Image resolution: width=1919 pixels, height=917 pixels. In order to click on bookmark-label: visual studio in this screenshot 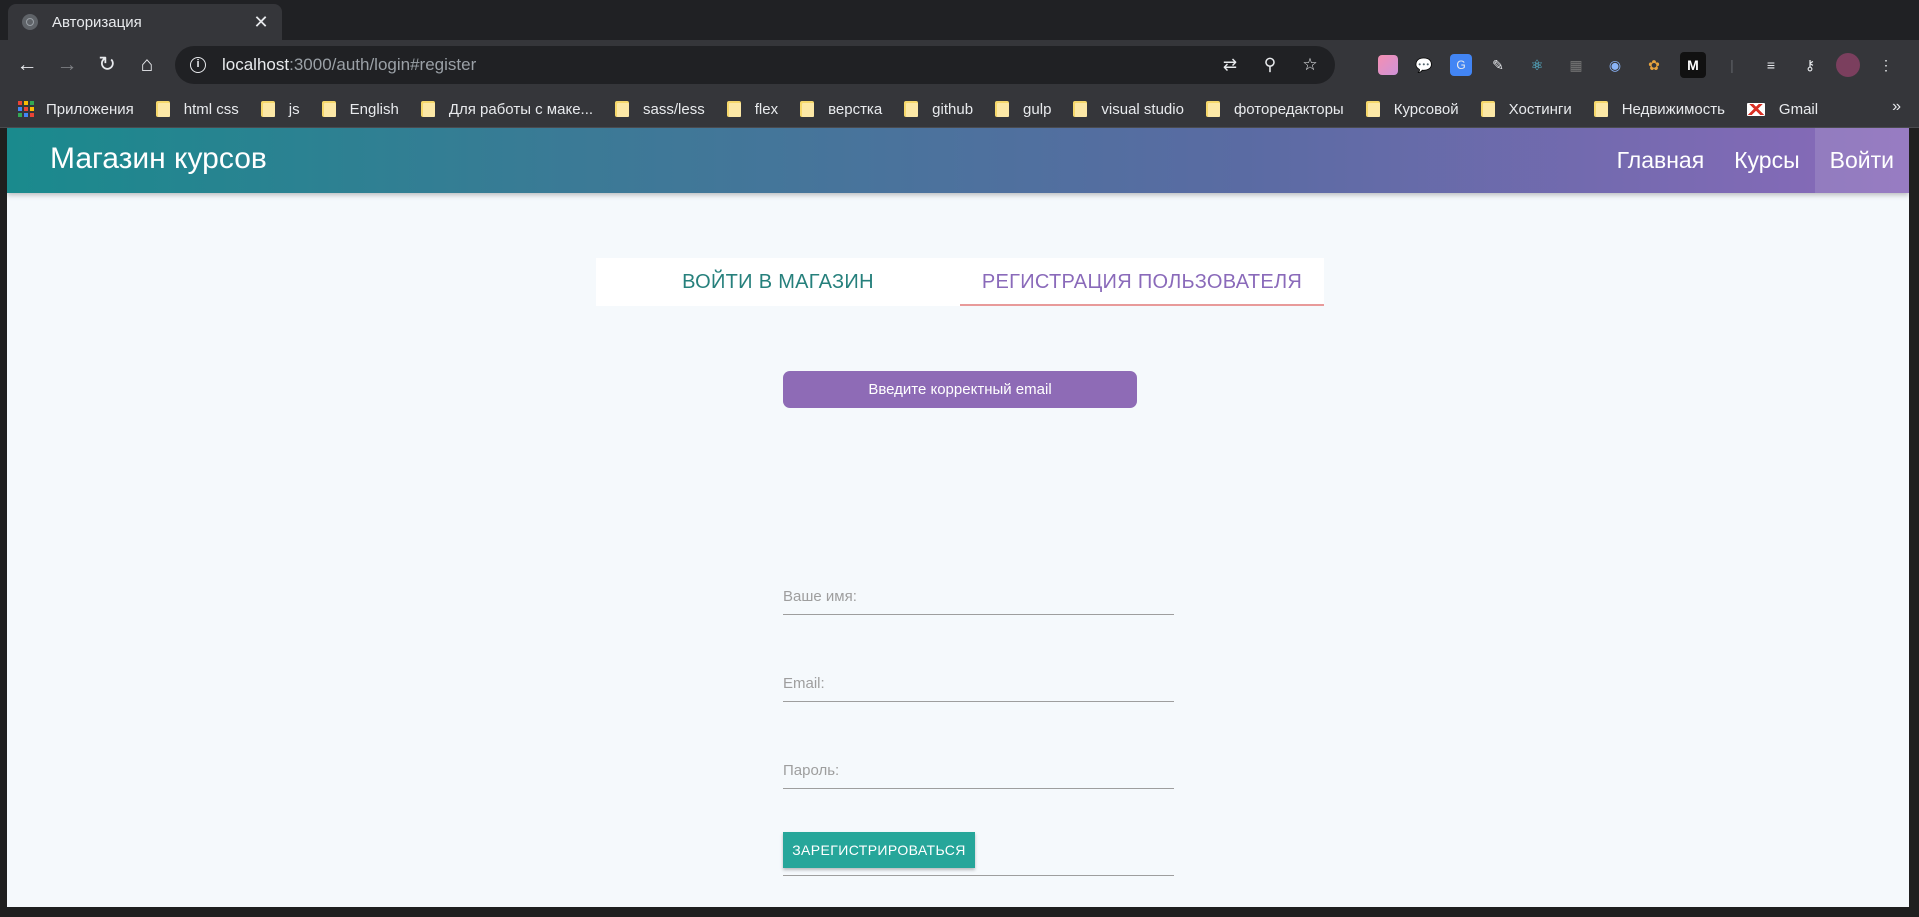, I will do `click(1142, 109)`.